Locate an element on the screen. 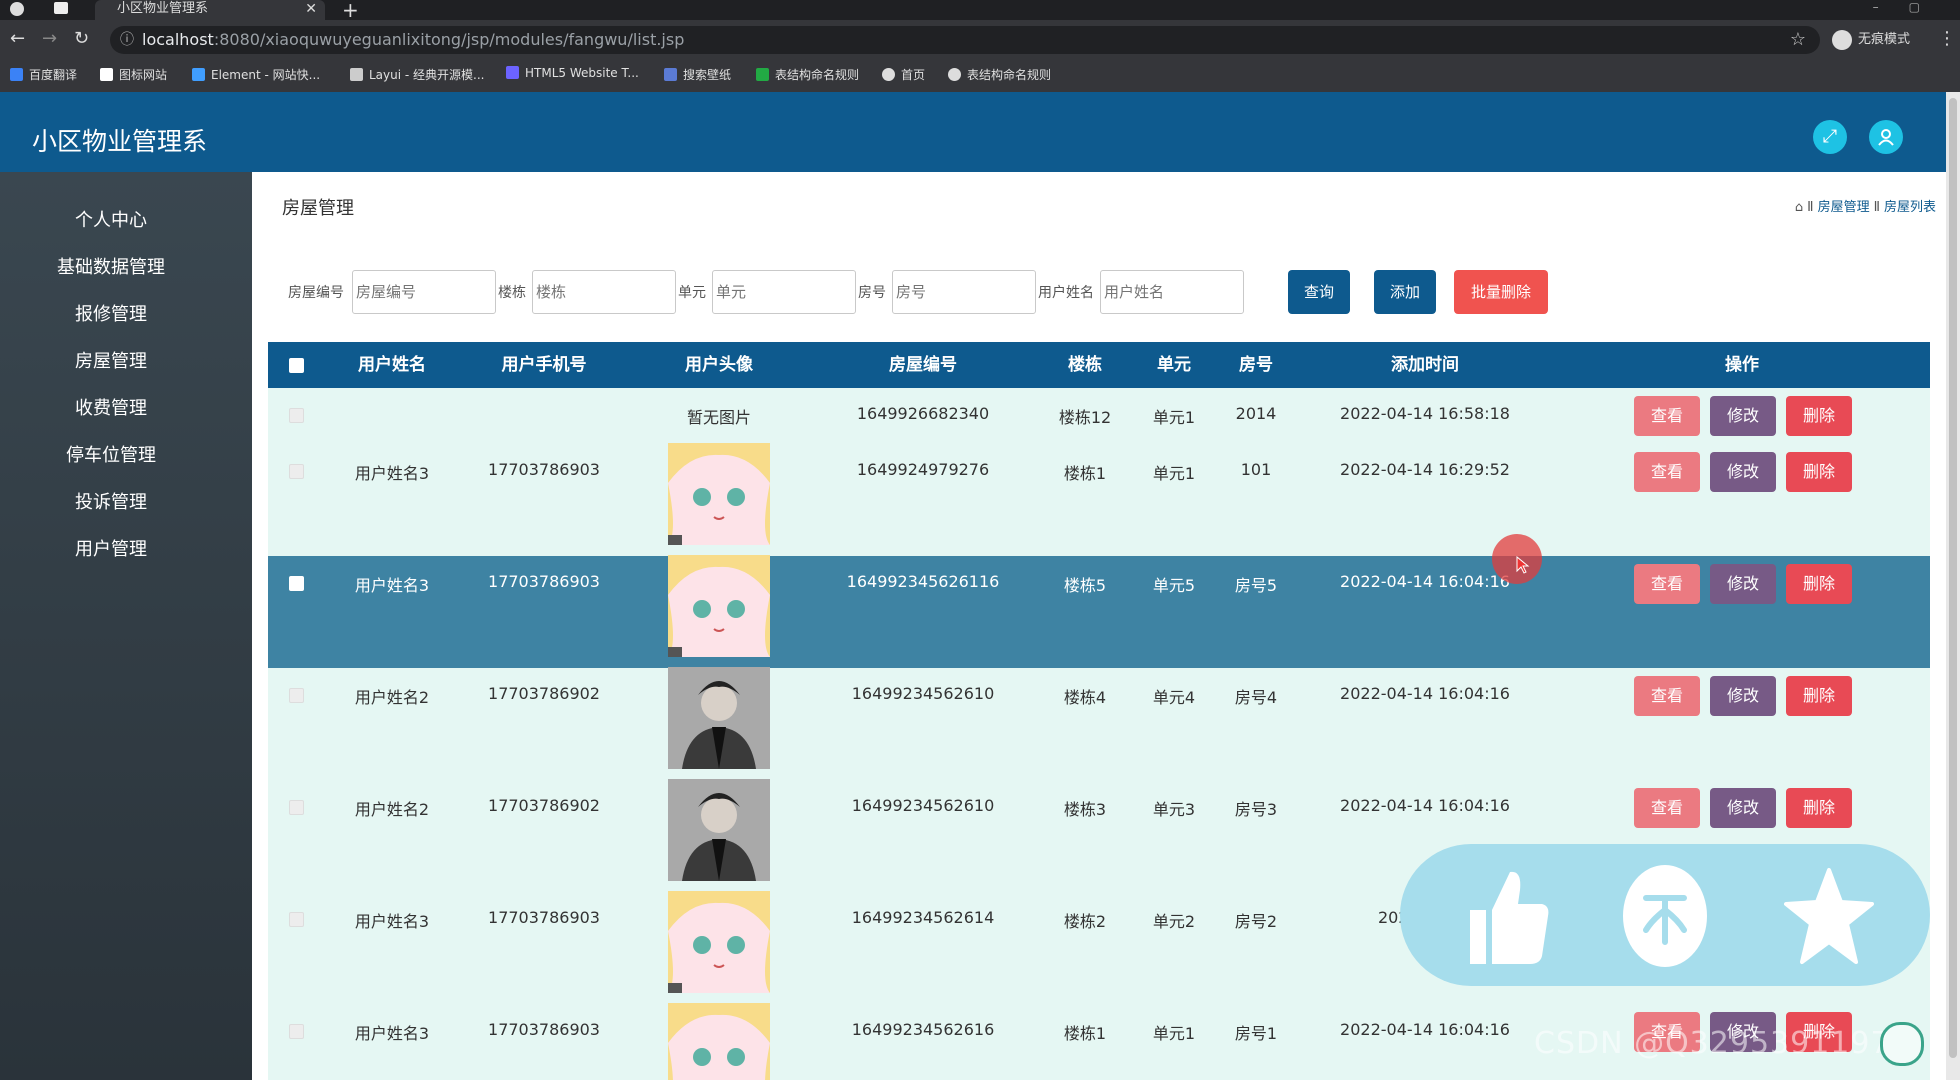 The image size is (1960, 1080). sidebar-item-repair: 报修管理 is located at coordinates (111, 313).